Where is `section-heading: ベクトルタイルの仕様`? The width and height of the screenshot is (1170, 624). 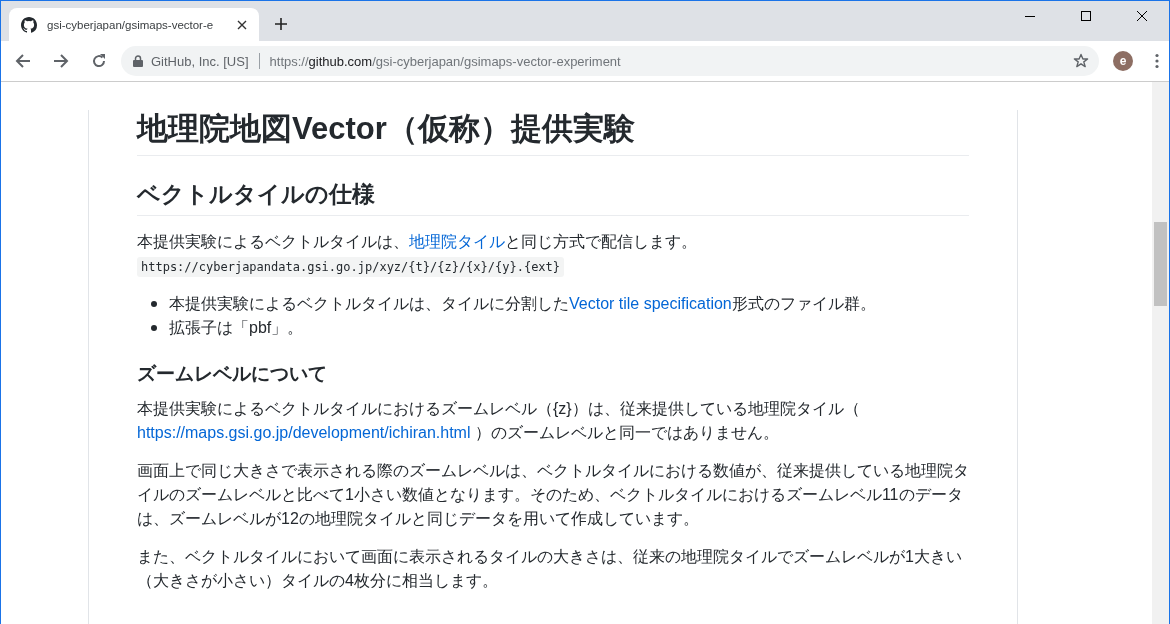
section-heading: ベクトルタイルの仕様 is located at coordinates (553, 197).